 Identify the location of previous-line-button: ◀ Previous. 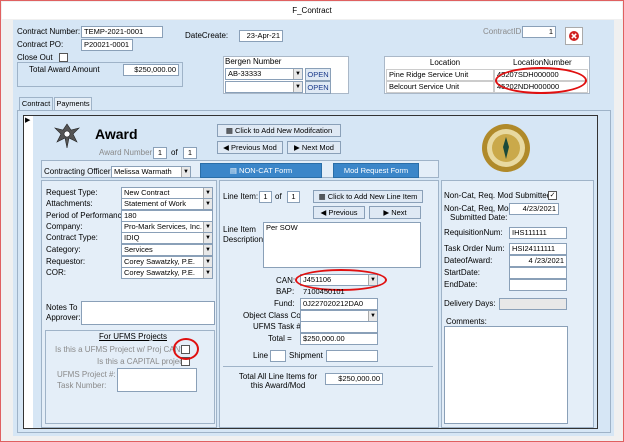
(339, 212).